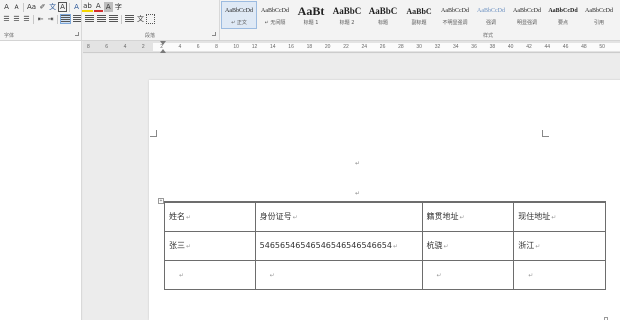 Image resolution: width=620 pixels, height=320 pixels. Describe the element at coordinates (180, 47) in the screenshot. I see `ruler-number: 4` at that location.